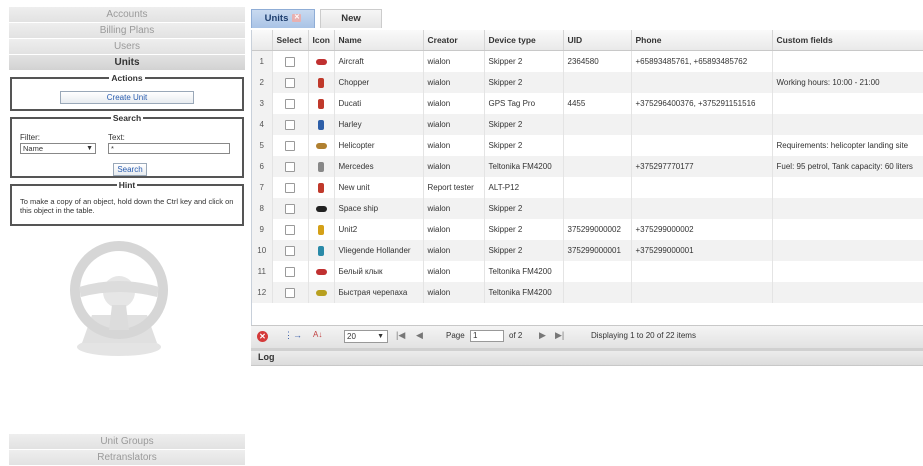 The width and height of the screenshot is (923, 466). What do you see at coordinates (127, 15) in the screenshot?
I see `sidebar-item-accounts: Accounts` at bounding box center [127, 15].